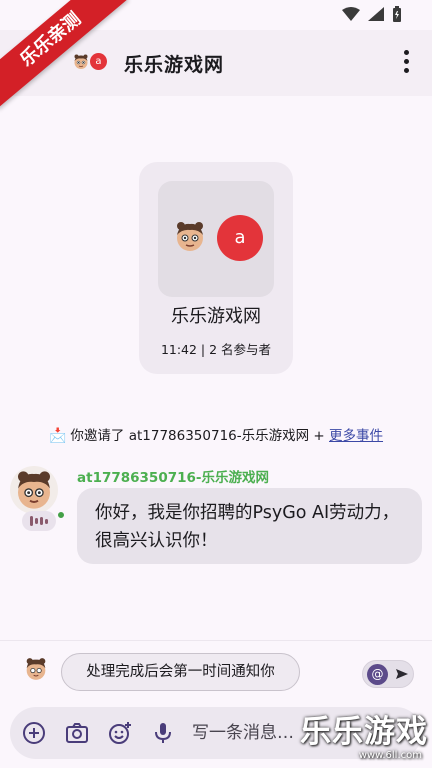 The height and width of the screenshot is (768, 432). Describe the element at coordinates (173, 476) in the screenshot. I see `message-sender: at17786350716-乐乐游戏网` at that location.